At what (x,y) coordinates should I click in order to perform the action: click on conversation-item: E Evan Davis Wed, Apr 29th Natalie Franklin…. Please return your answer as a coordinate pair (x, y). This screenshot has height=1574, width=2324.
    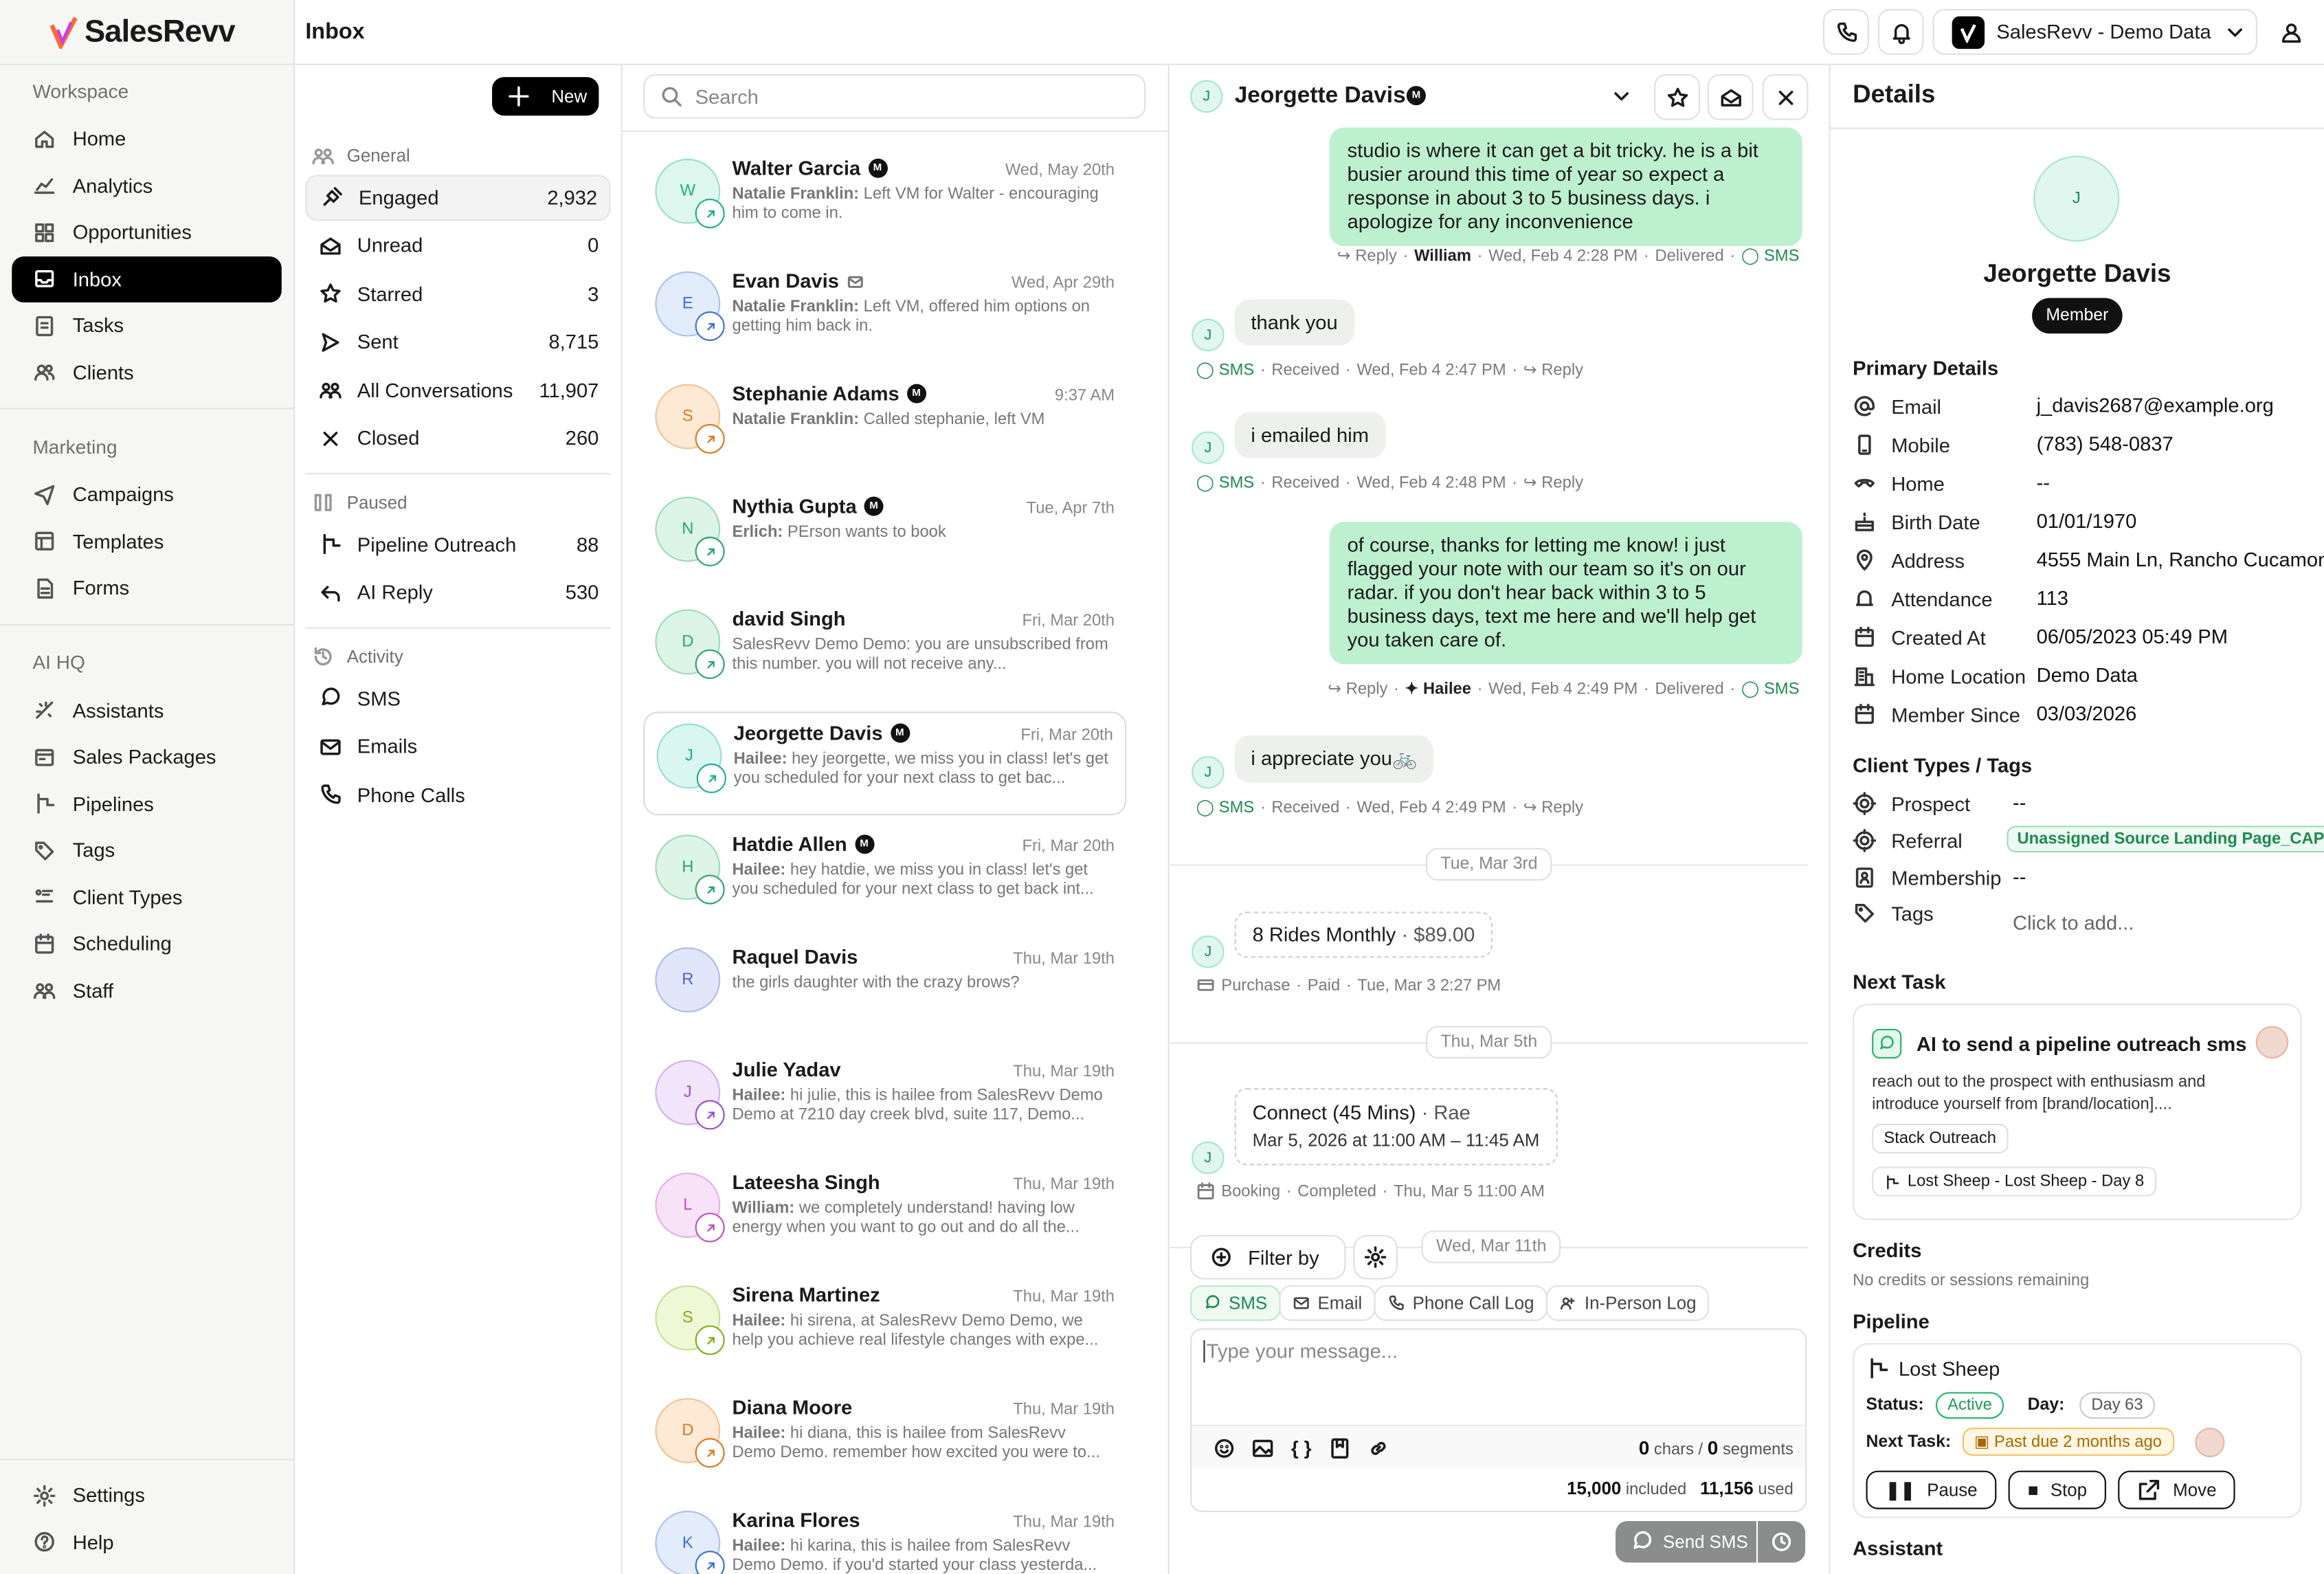
    Looking at the image, I should click on (884, 313).